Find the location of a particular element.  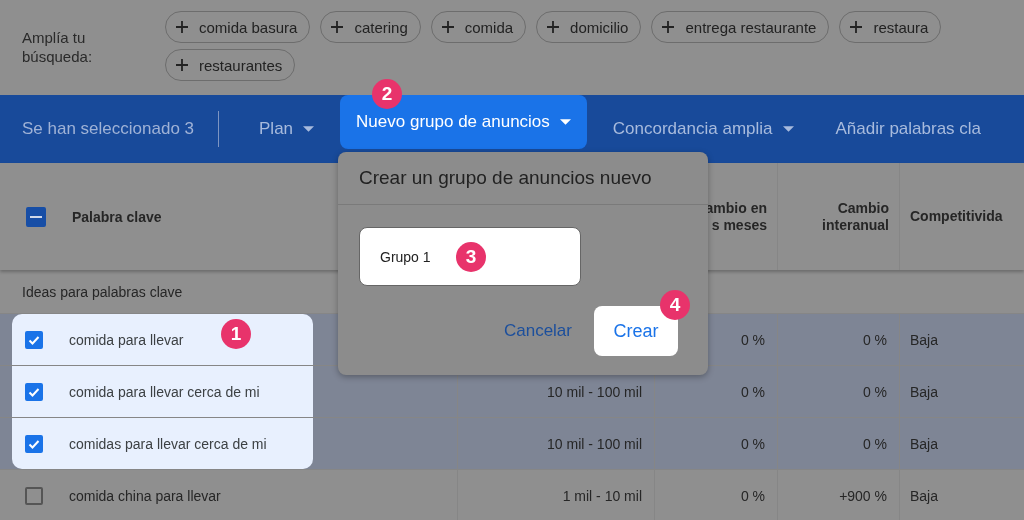

toolbar-menu-button: Plan is located at coordinates (287, 129).